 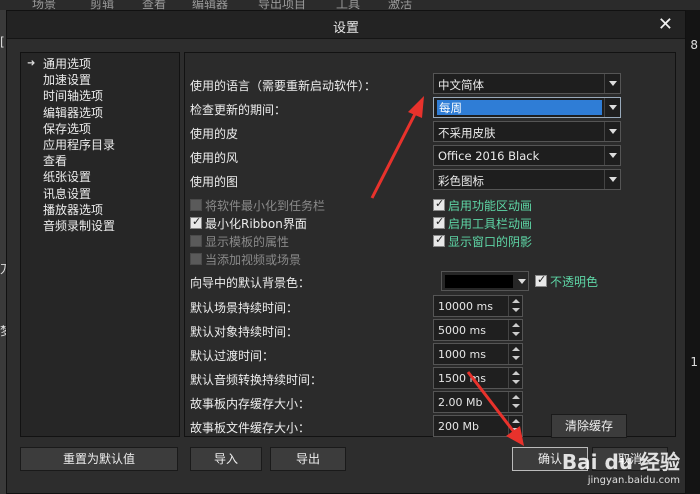 I want to click on file-cache-value: 200 Mb, so click(x=458, y=426).